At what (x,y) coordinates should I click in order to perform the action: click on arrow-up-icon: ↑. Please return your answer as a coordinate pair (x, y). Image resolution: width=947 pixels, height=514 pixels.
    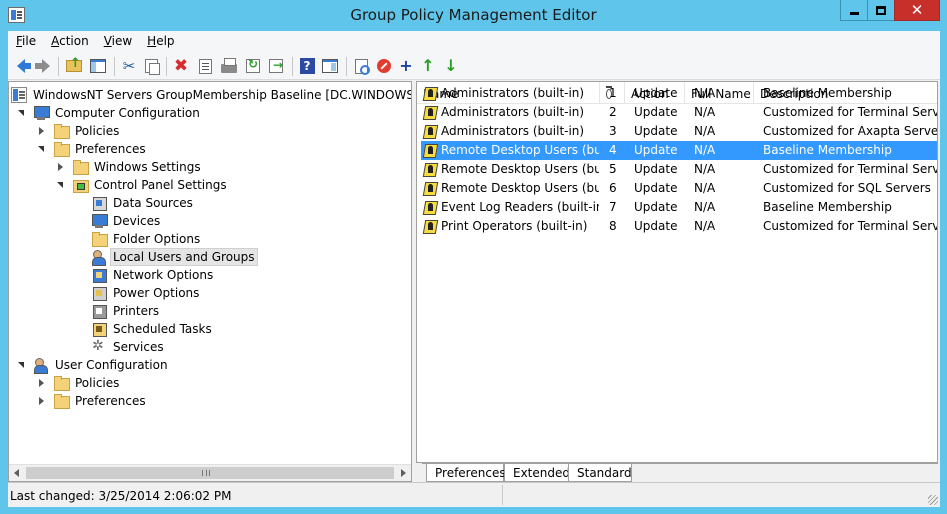
    Looking at the image, I should click on (428, 65).